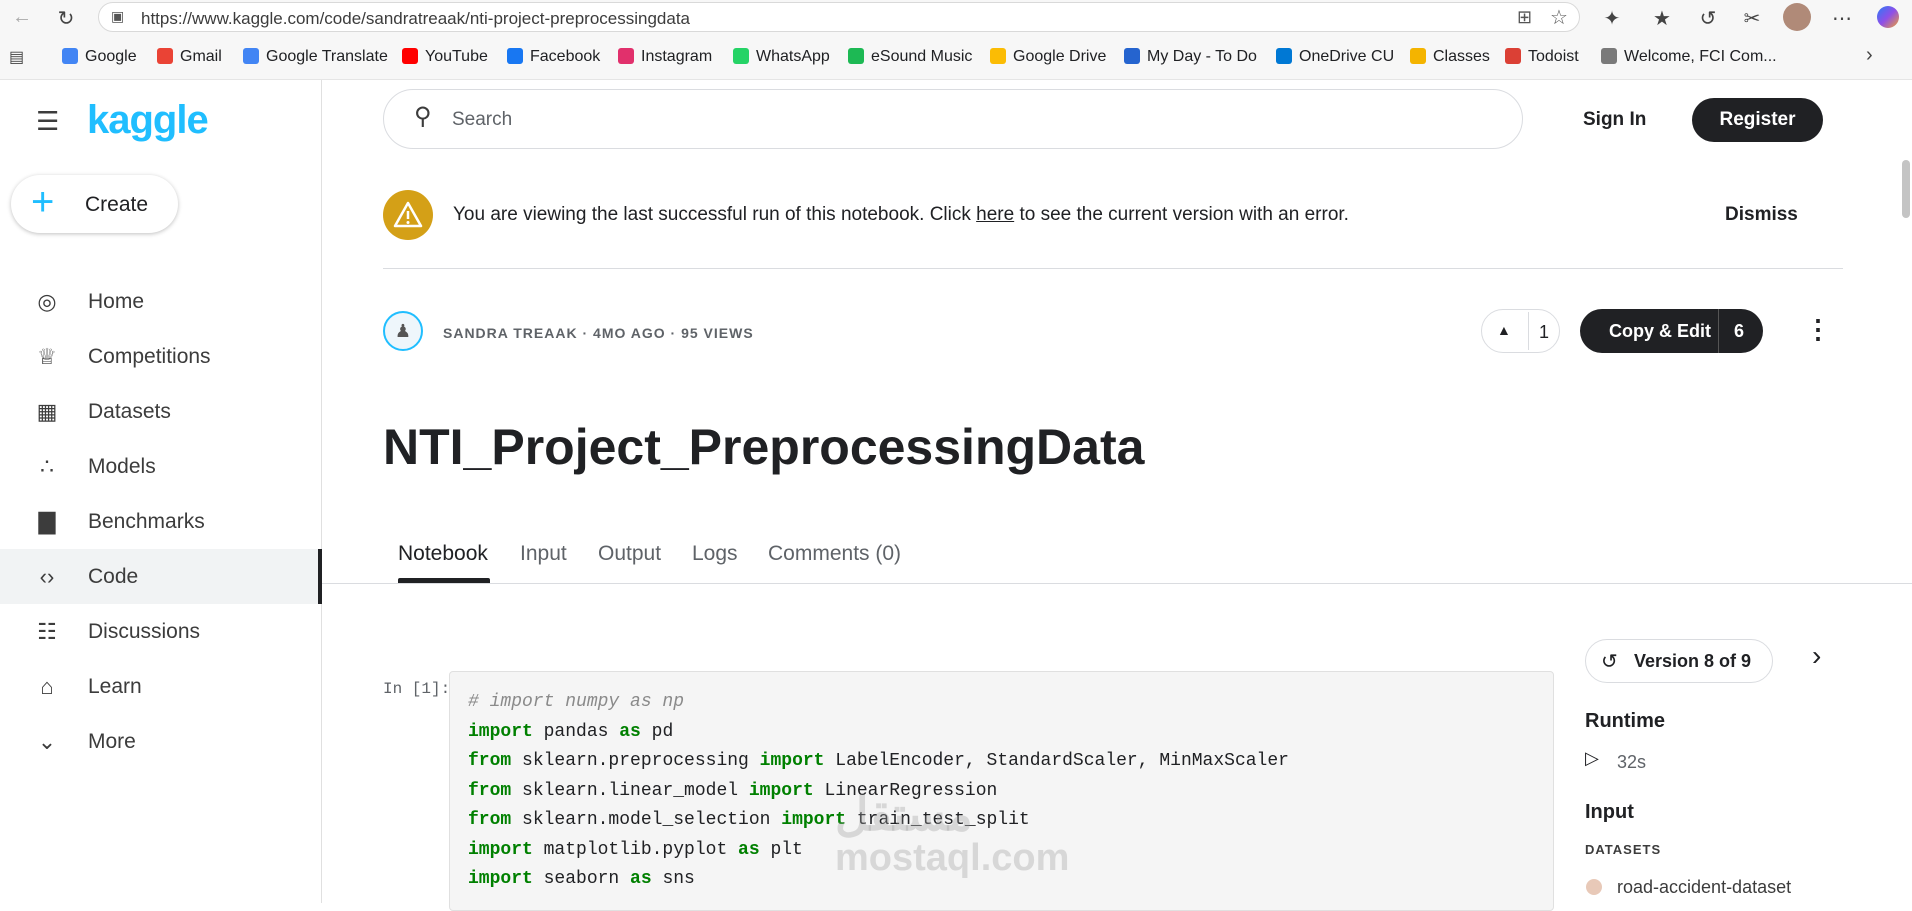  I want to click on compass-icon: ◎, so click(47, 301).